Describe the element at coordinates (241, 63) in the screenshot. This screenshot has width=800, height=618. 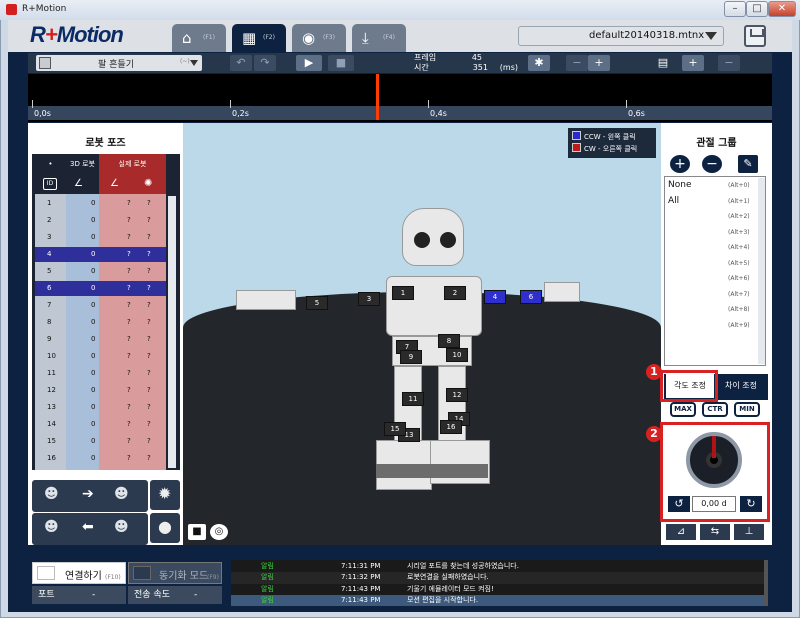
I see `undo-button: ↶` at that location.